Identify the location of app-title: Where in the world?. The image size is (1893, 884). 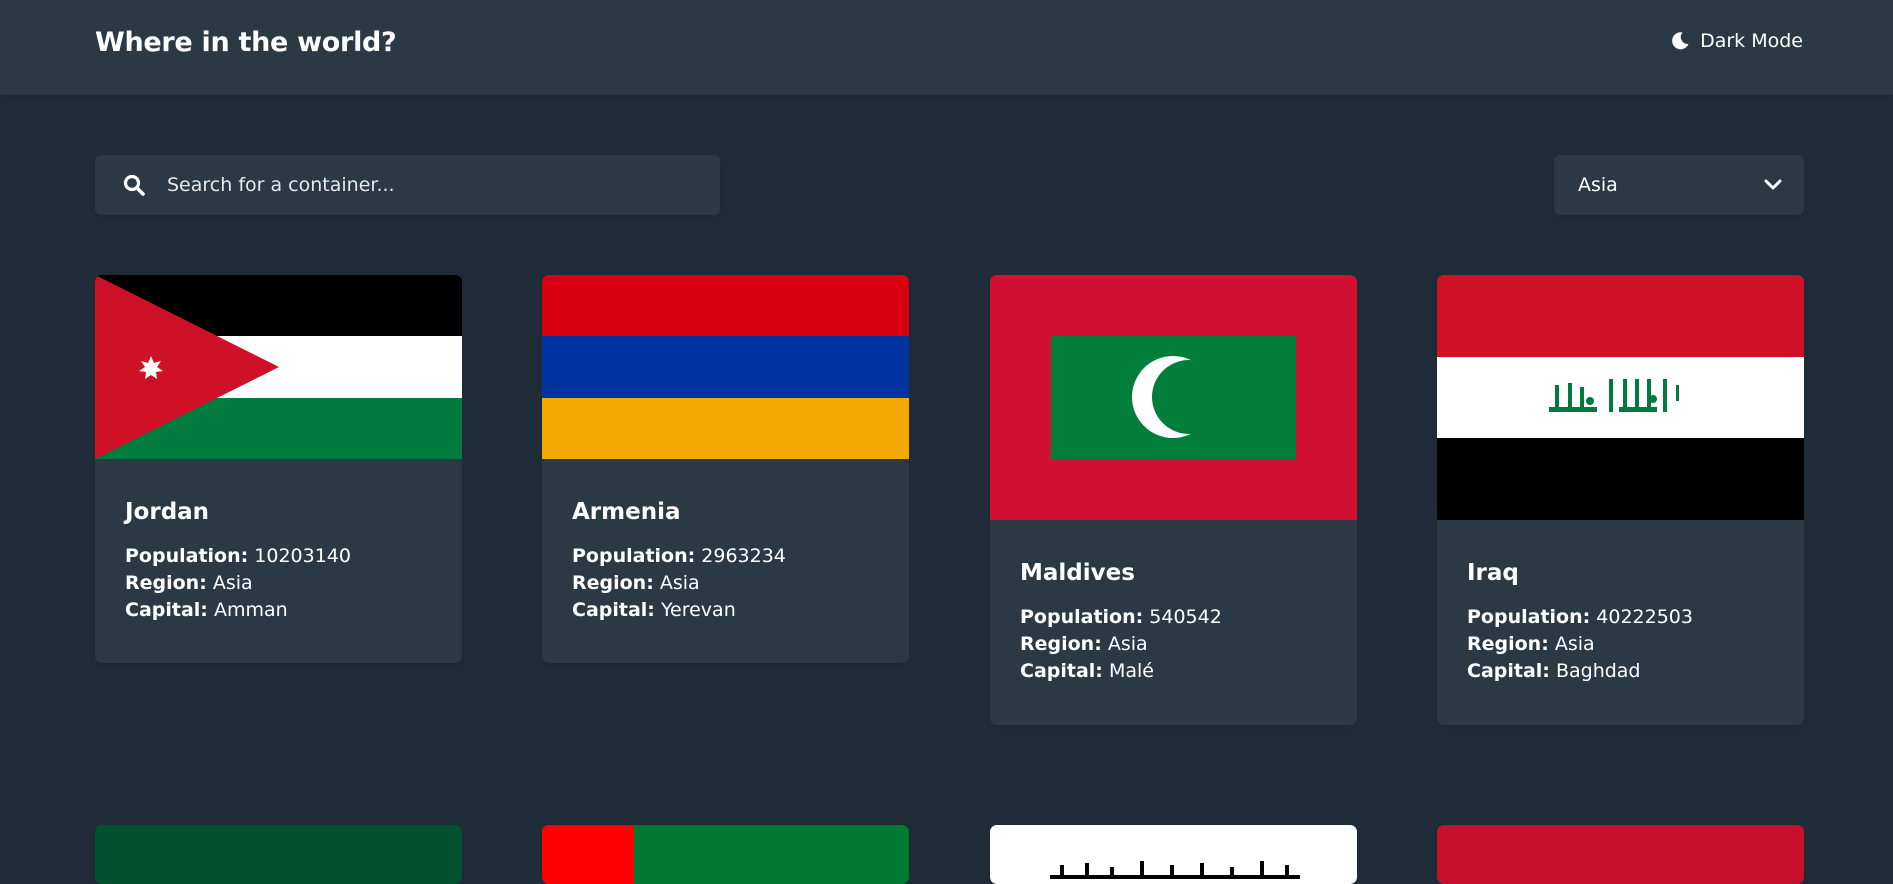
(246, 42).